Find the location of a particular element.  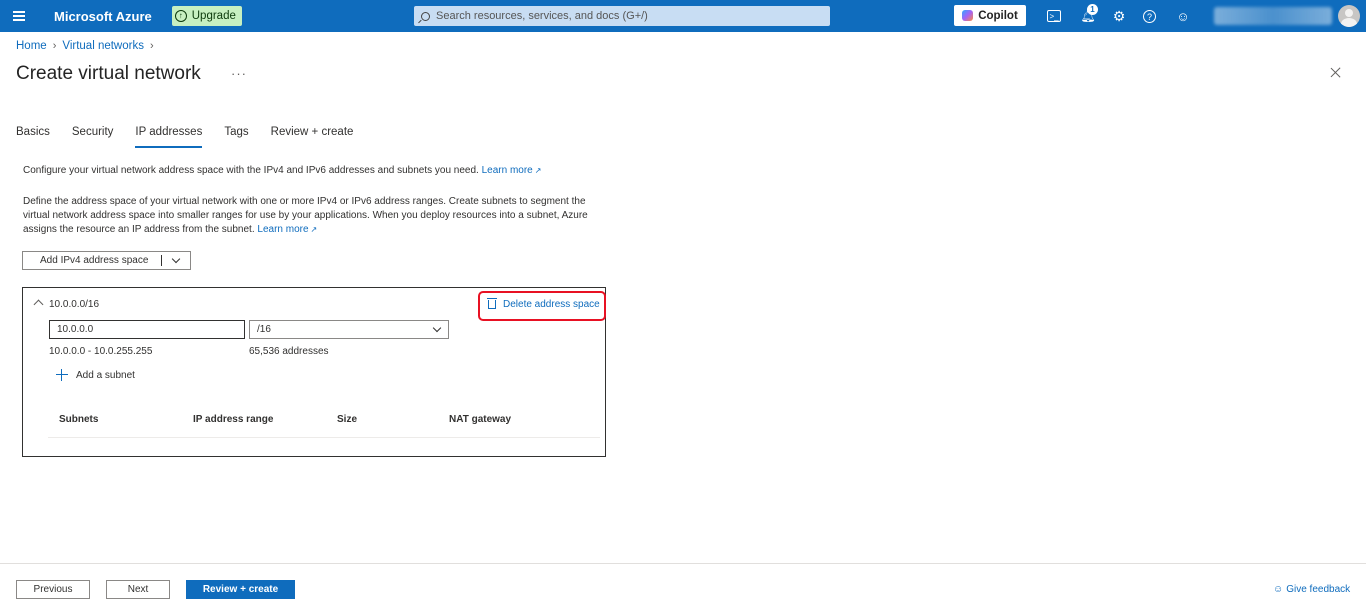

tab-ip-addresses: IP addresses is located at coordinates (169, 137).